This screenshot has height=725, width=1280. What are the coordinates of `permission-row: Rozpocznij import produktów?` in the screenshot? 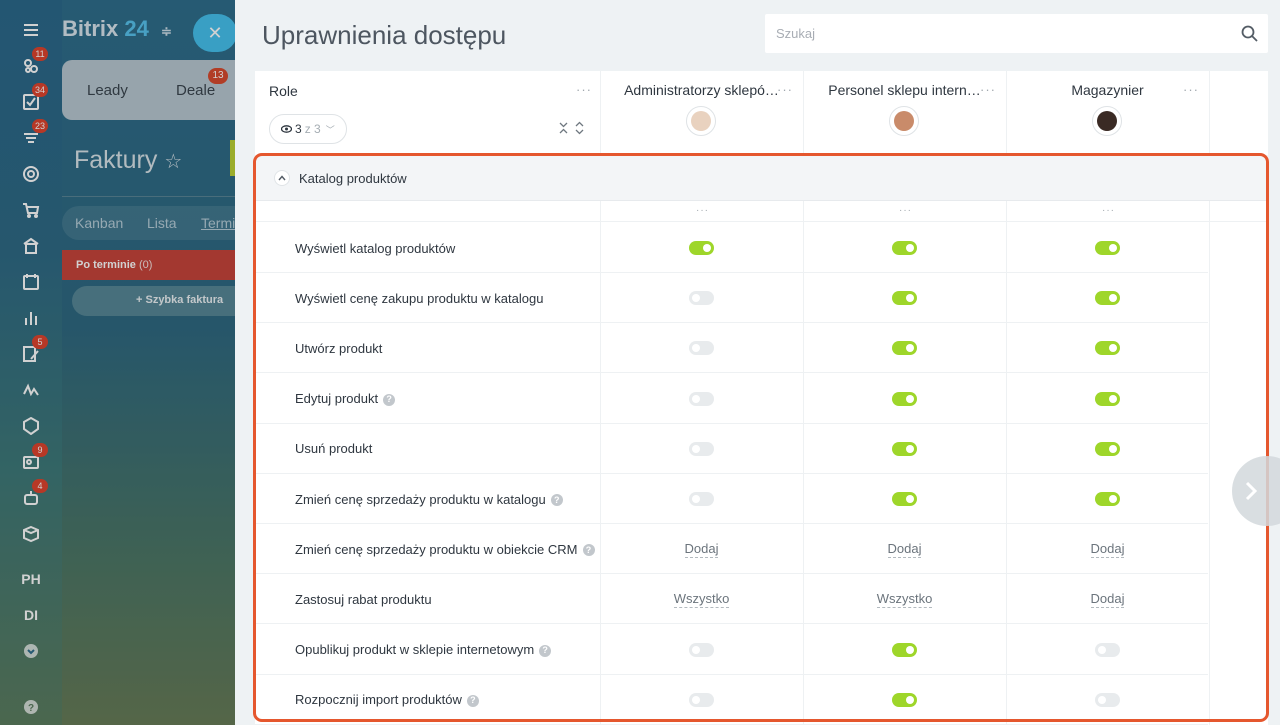 It's located at (731, 700).